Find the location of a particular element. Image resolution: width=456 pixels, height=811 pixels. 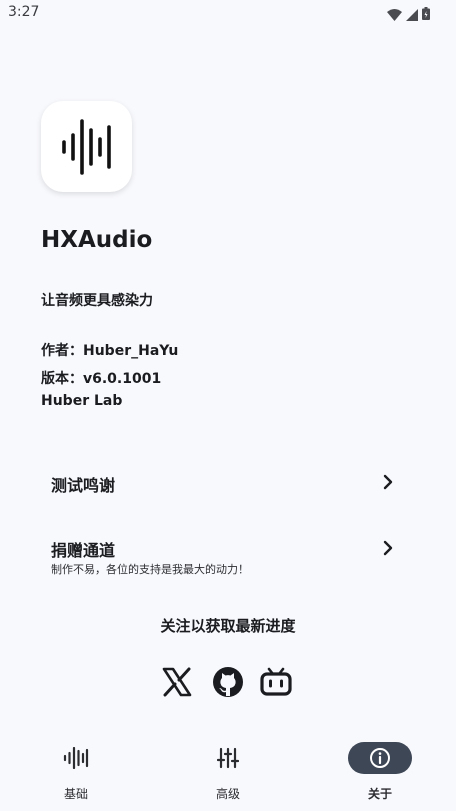

nav-item-basic: 基础 is located at coordinates (76, 771).